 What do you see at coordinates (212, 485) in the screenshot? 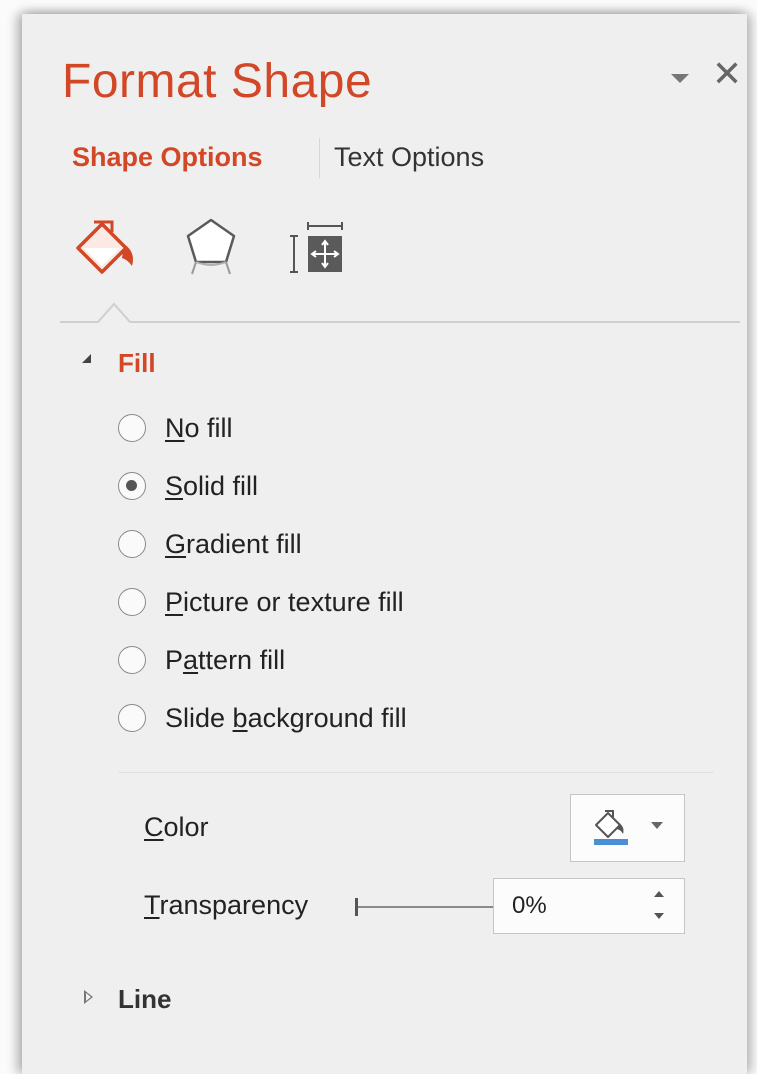
I see `radio-label: Solid fill` at bounding box center [212, 485].